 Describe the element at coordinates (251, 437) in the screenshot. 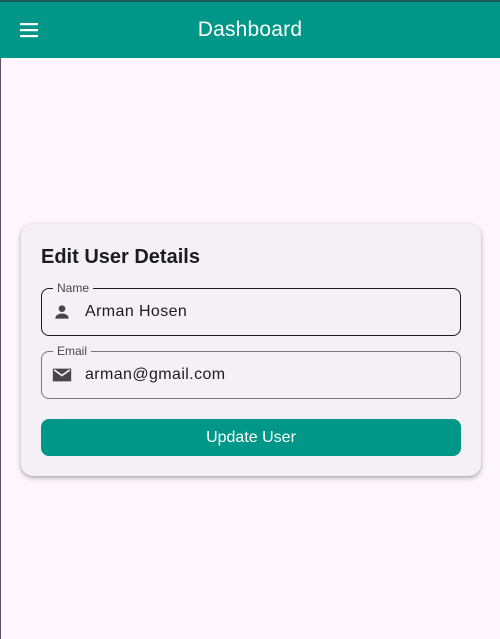

I see `update-user-button: Update User` at that location.